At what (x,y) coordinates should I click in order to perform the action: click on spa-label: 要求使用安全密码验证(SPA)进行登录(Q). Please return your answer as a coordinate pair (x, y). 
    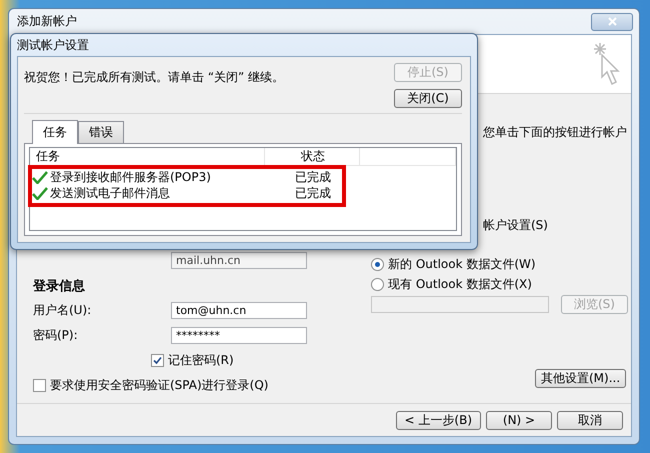
    Looking at the image, I should click on (159, 385).